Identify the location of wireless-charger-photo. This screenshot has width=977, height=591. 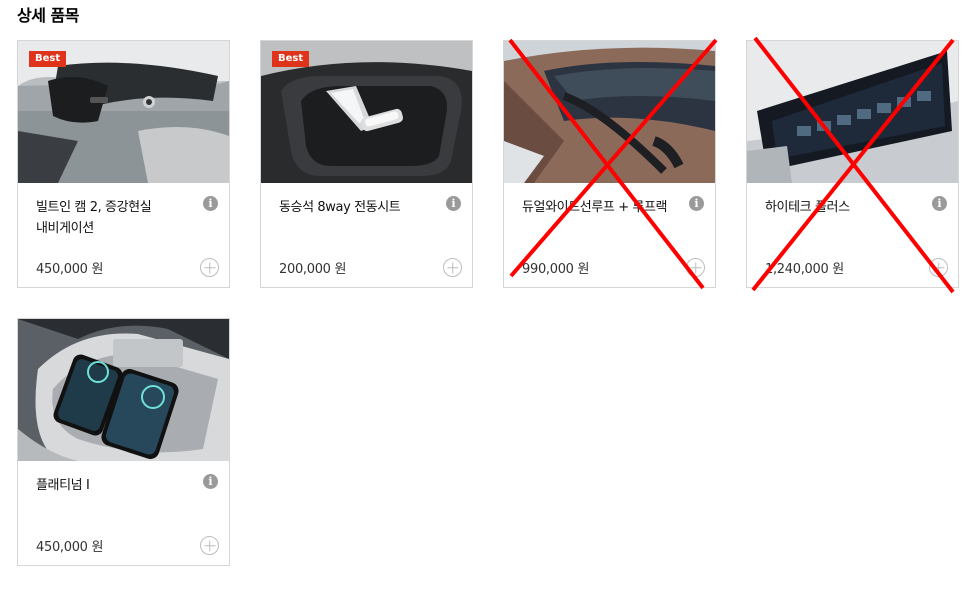
(123, 390).